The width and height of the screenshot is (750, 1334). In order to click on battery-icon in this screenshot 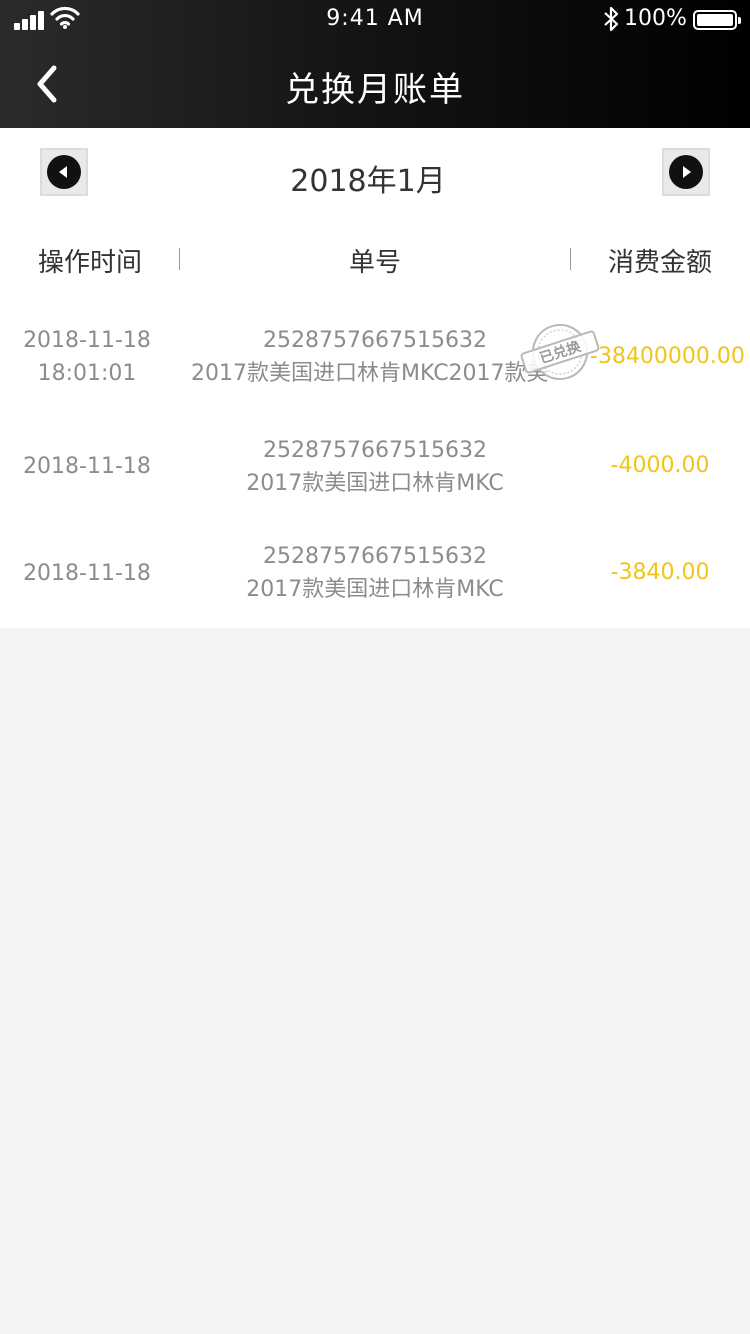, I will do `click(717, 20)`.